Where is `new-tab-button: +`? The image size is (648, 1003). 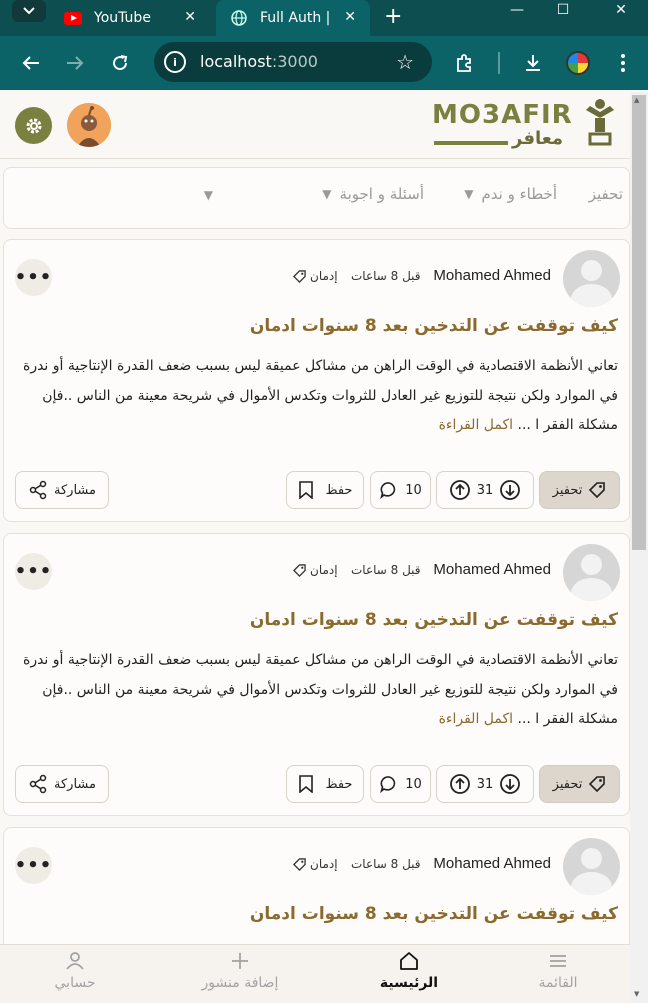
new-tab-button: + is located at coordinates (393, 16).